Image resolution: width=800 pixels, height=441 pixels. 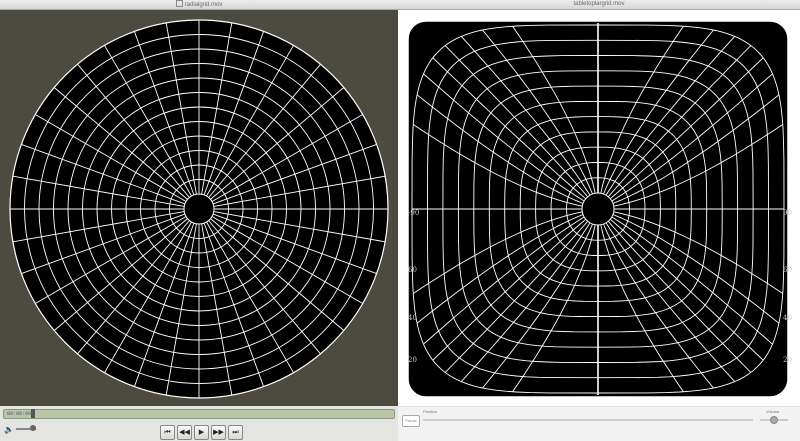 I want to click on volume-label: Volume, so click(x=773, y=411).